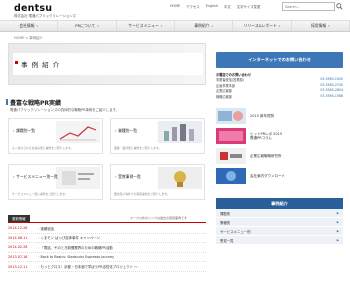 This screenshot has height=287, width=350. Describe the element at coordinates (18, 247) in the screenshot. I see `news-date: 2014.02.26` at that location.